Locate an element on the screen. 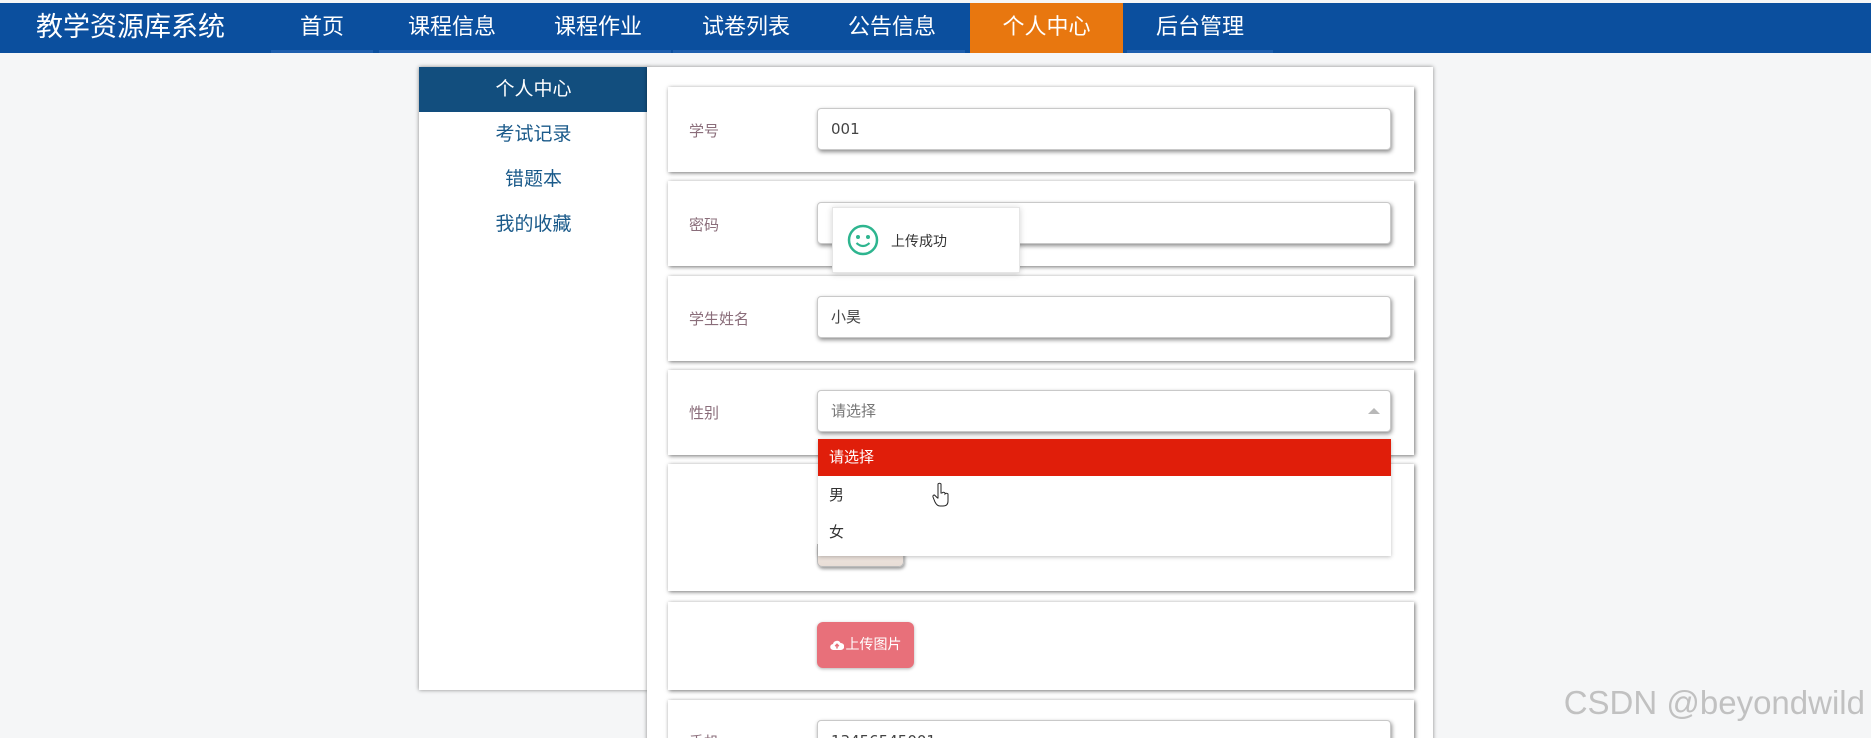 Image resolution: width=1871 pixels, height=738 pixels. top-navbar: 教学资源库系统 首页 课程信息 课程作业 试卷列表 公告信息 个人中心 后台管理 is located at coordinates (935, 28).